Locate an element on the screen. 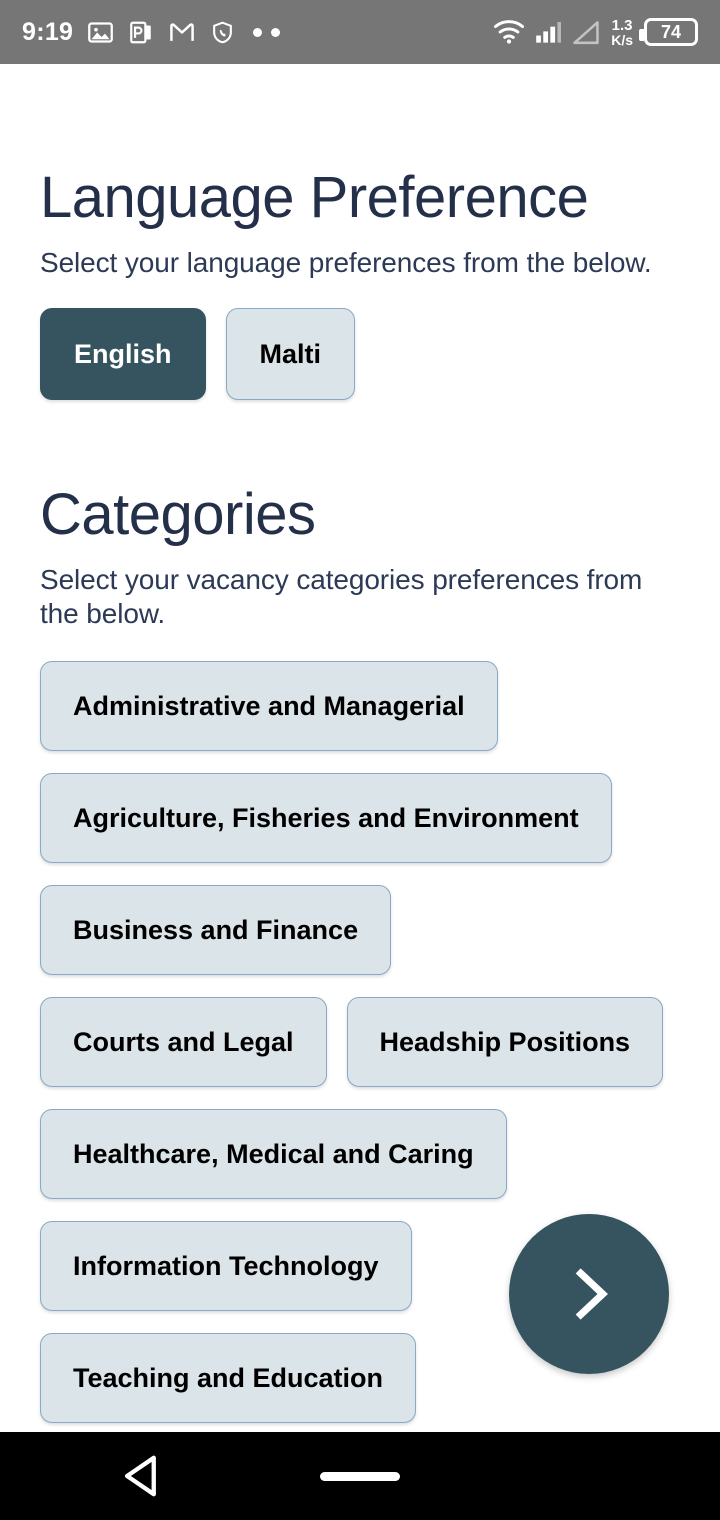  category-option-label: Teaching and Education is located at coordinates (228, 1377).